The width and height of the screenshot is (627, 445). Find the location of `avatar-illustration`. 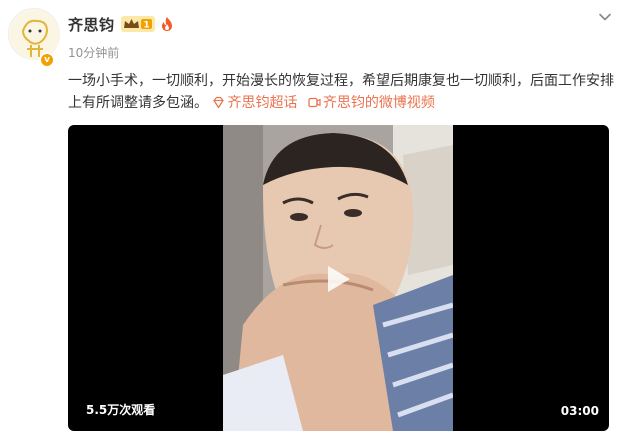

avatar-illustration is located at coordinates (35, 35).